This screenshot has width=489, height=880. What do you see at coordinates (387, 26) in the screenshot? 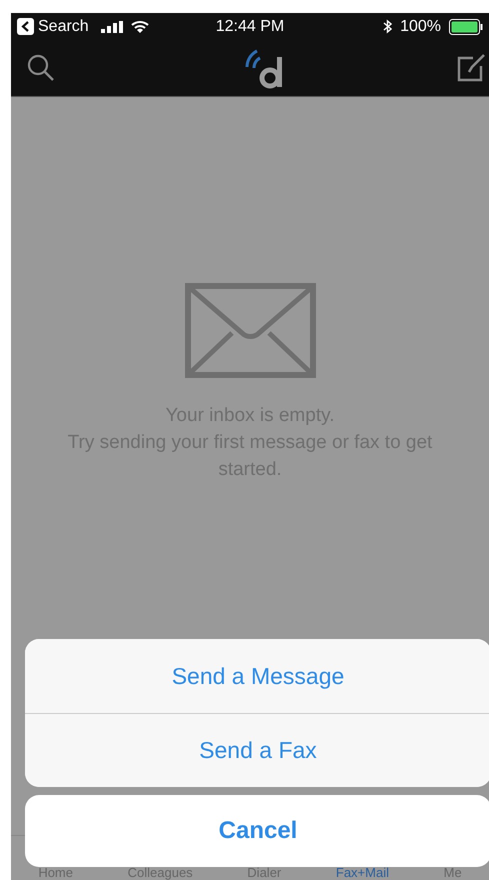
I see `bluetooth-icon` at bounding box center [387, 26].